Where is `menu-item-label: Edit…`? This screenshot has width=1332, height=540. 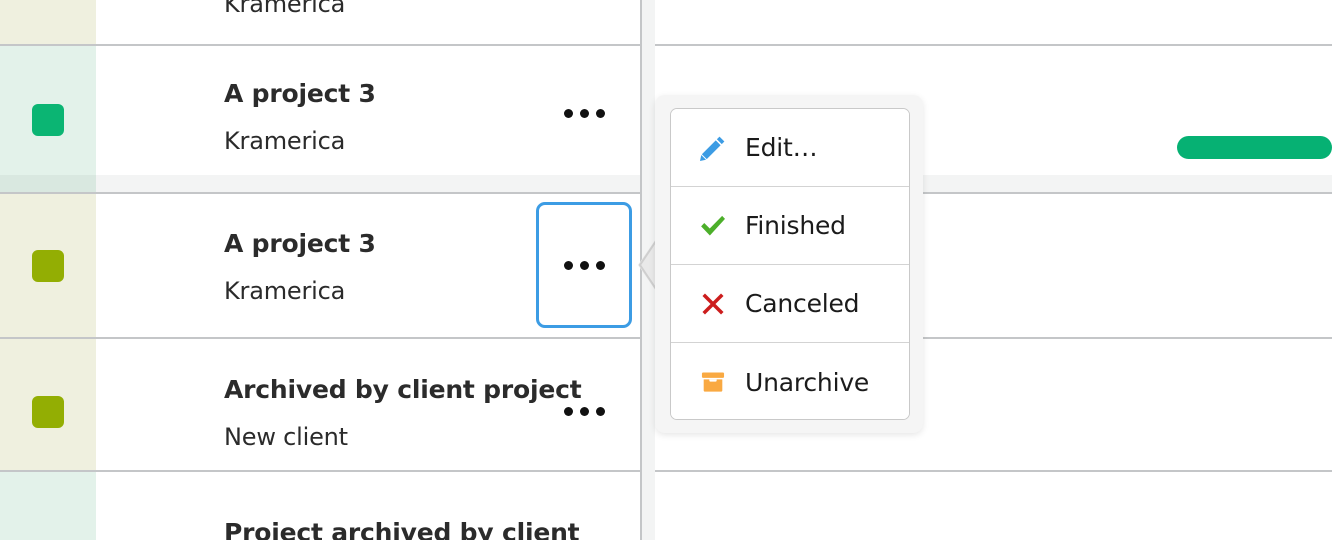
menu-item-label: Edit… is located at coordinates (781, 147).